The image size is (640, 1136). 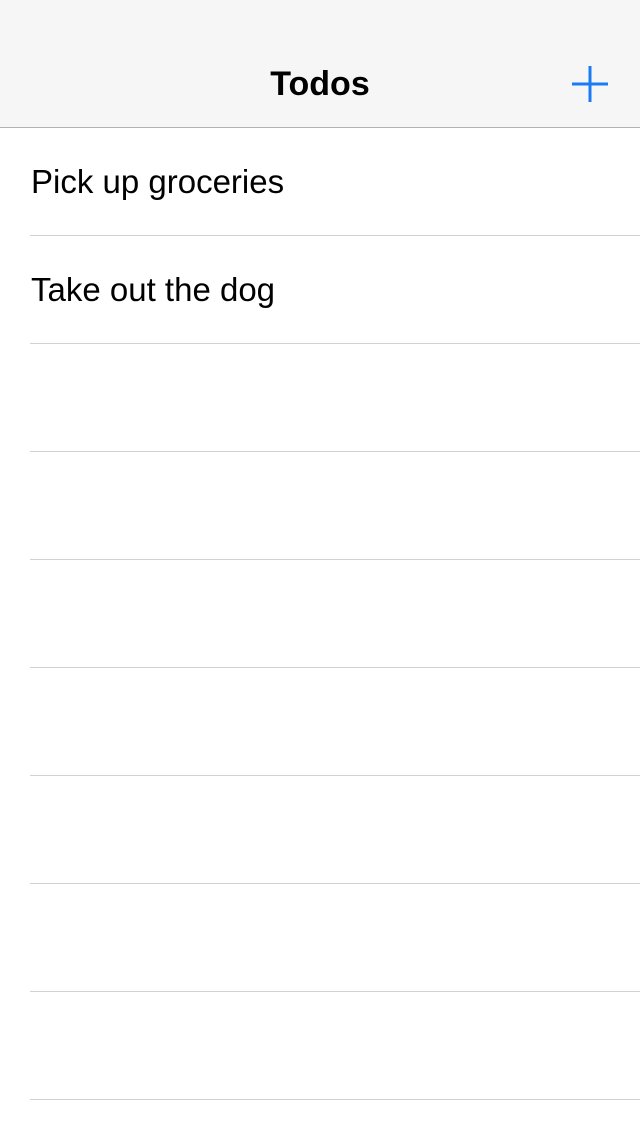 I want to click on list-item: Take out the dog, so click(x=320, y=290).